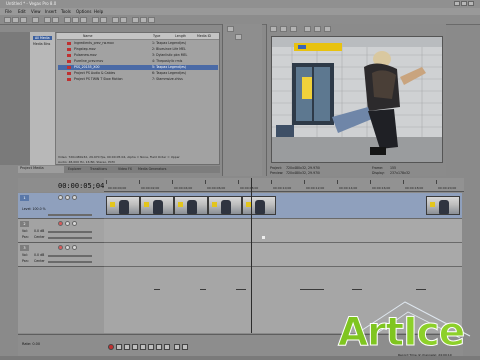 The width and height of the screenshot is (480, 360). What do you see at coordinates (283, 29) in the screenshot?
I see `external-monitor-icon` at bounding box center [283, 29].